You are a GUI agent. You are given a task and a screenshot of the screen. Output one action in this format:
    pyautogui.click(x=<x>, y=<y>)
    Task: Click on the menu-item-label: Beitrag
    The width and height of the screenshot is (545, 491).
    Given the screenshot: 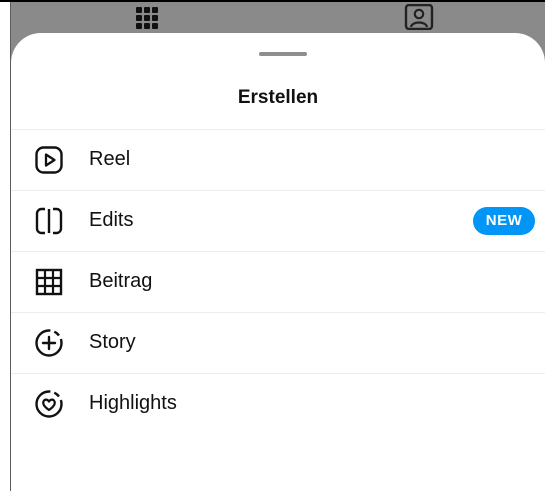 What is the action you would take?
    pyautogui.click(x=121, y=281)
    